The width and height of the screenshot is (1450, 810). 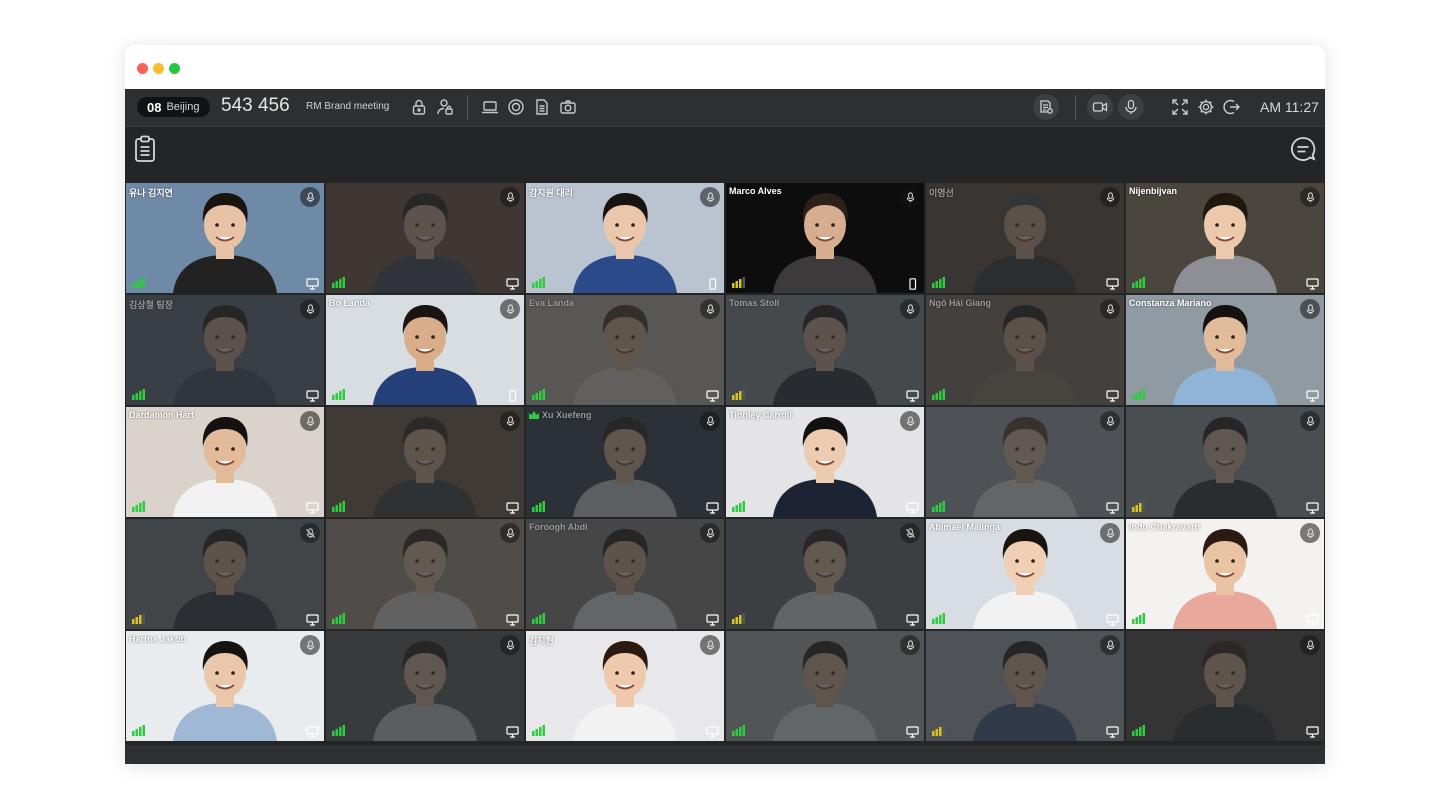 What do you see at coordinates (625, 238) in the screenshot?
I see `participant-tile: 강지원 대리` at bounding box center [625, 238].